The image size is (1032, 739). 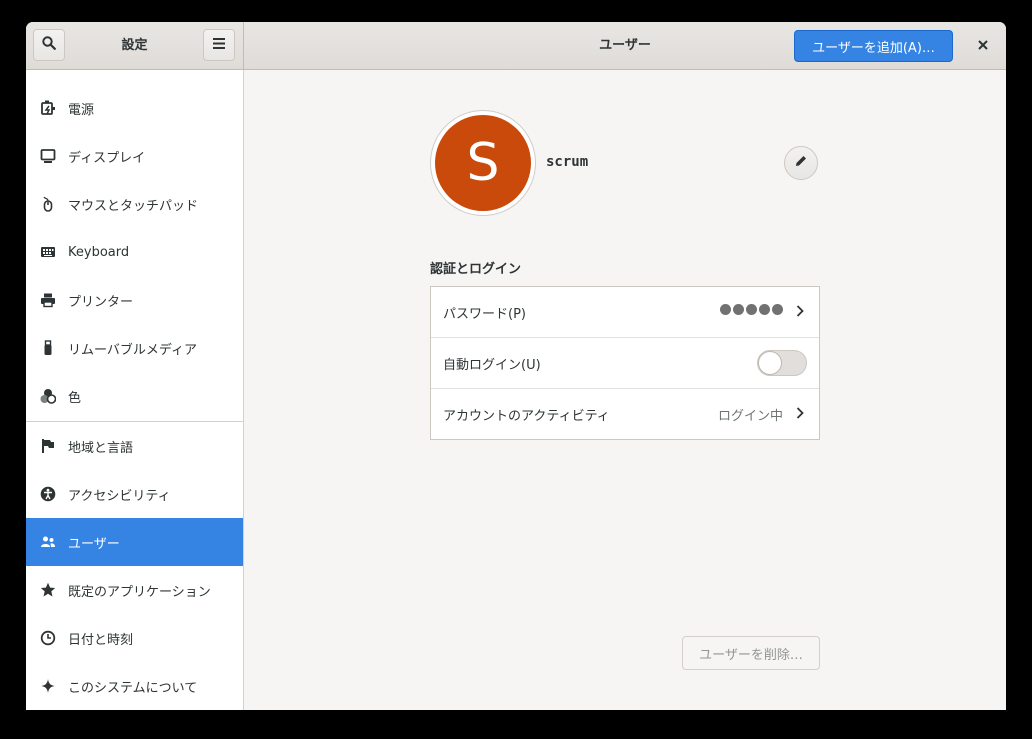 I want to click on sidebar-item-removable-media: リムーバブルメディア, so click(x=134, y=348).